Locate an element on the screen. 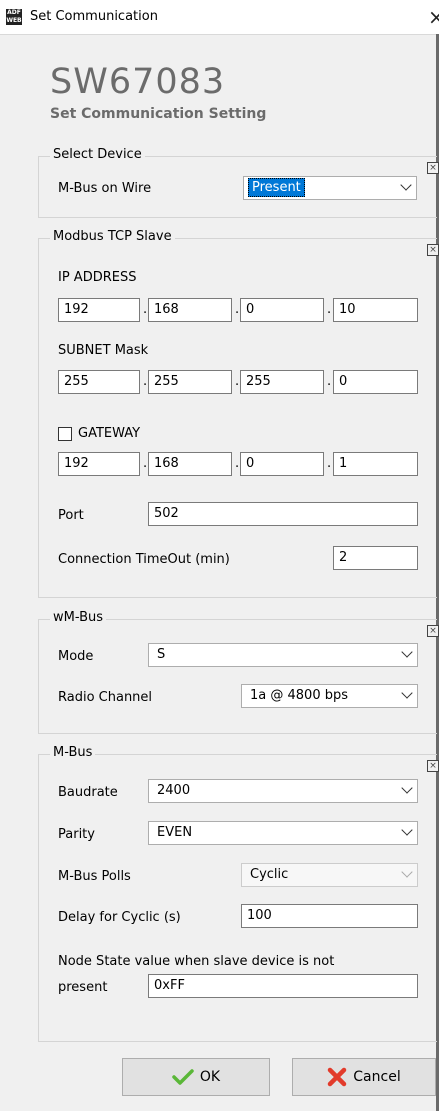 This screenshot has width=439, height=1111. legend-mbus: M-Bus is located at coordinates (73, 752).